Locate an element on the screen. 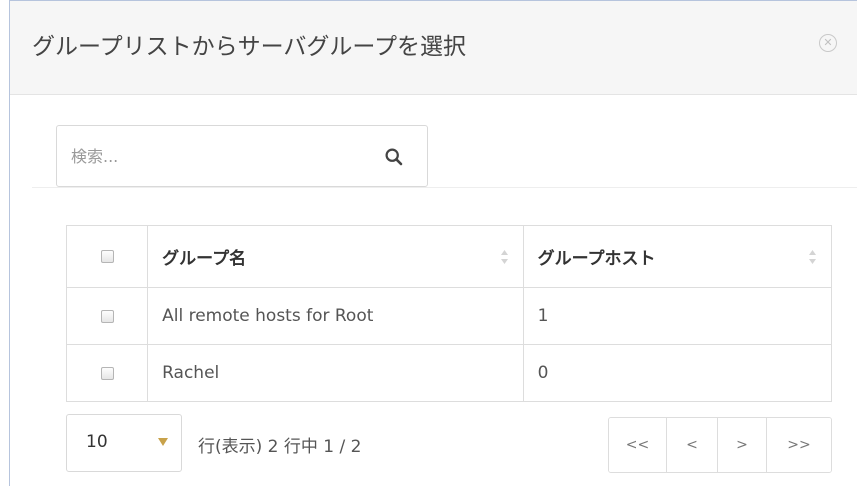 Image resolution: width=857 pixels, height=486 pixels. page-size-value: 10 is located at coordinates (97, 442).